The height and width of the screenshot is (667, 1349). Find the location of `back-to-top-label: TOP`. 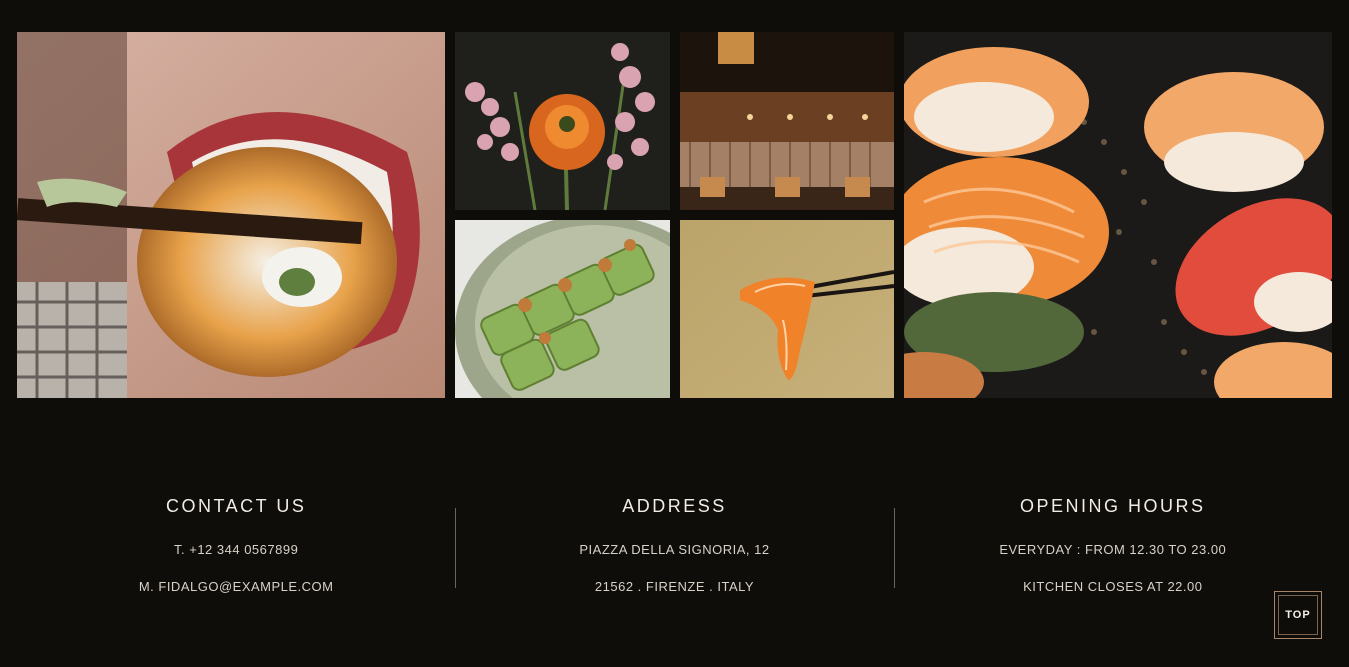

back-to-top-label: TOP is located at coordinates (1298, 615).